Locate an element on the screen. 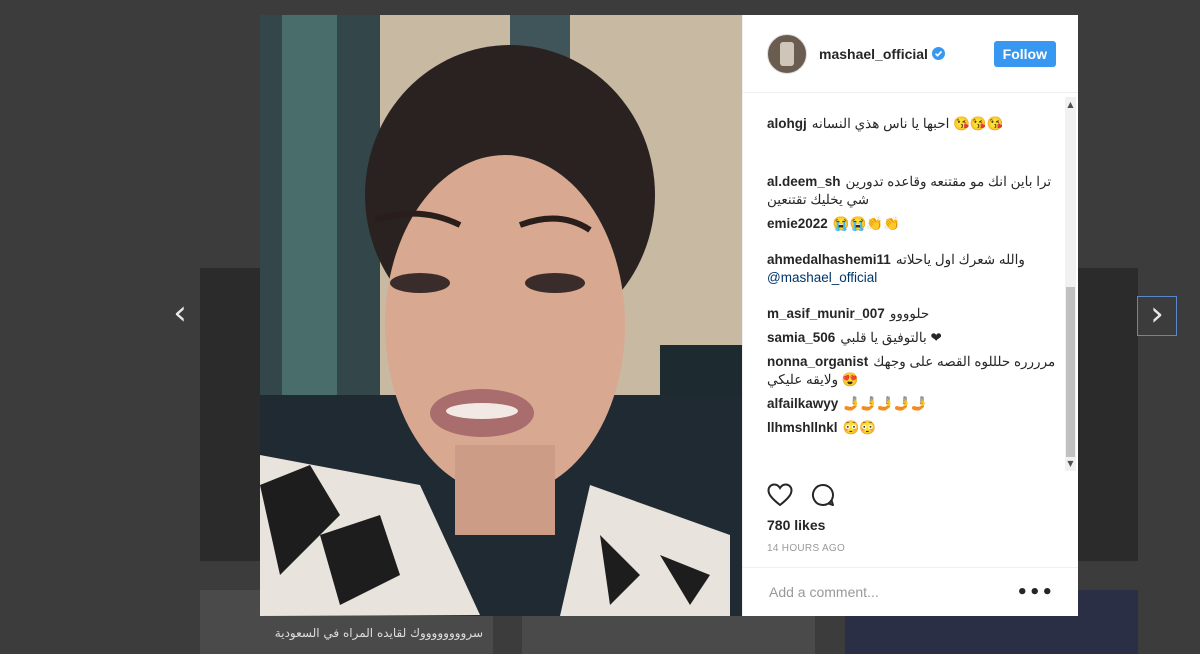  scroll-up-arrow-icon: ▲ is located at coordinates (1070, 104).